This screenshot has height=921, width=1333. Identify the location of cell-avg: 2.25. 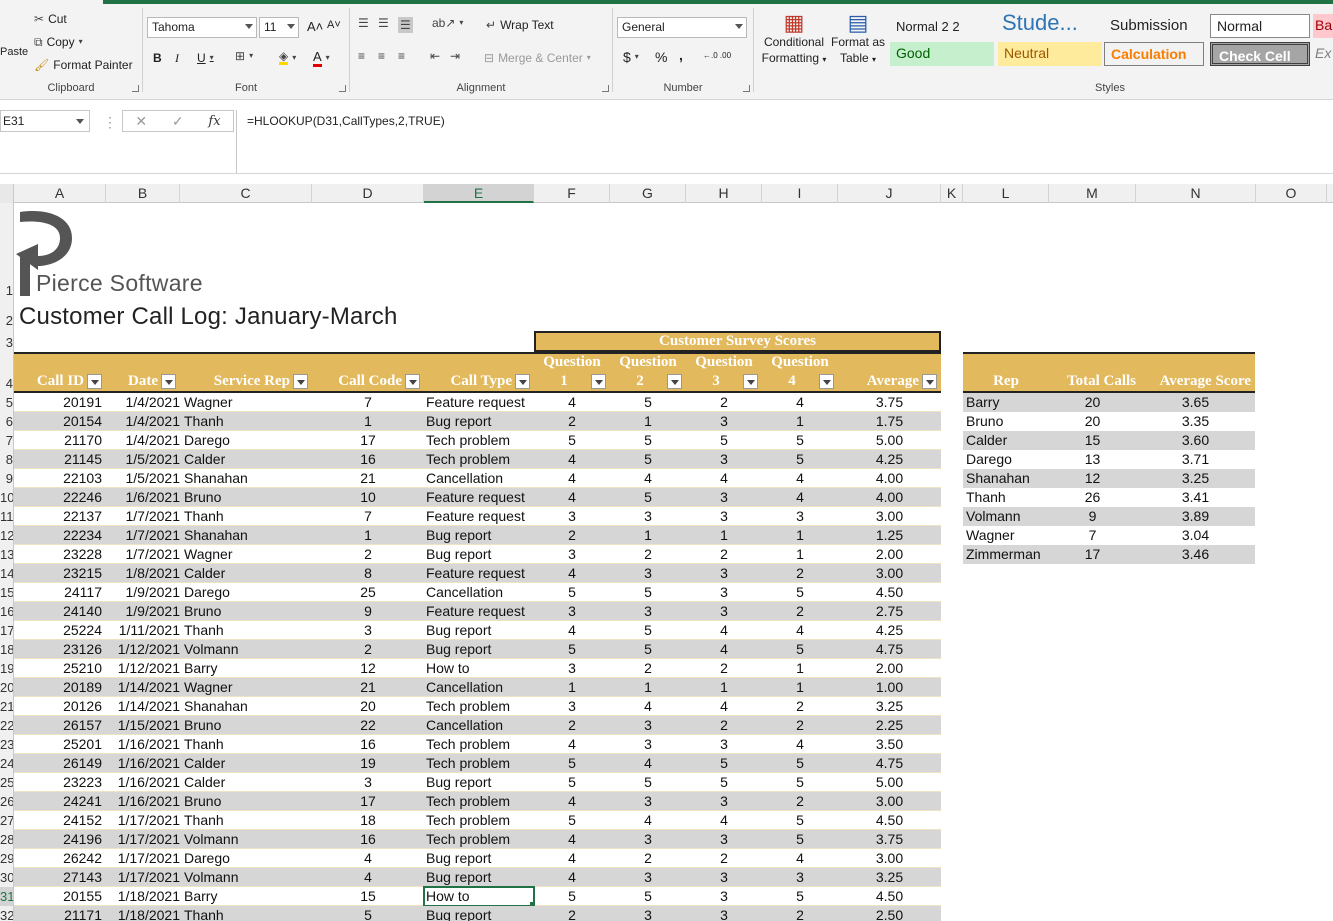
(889, 725).